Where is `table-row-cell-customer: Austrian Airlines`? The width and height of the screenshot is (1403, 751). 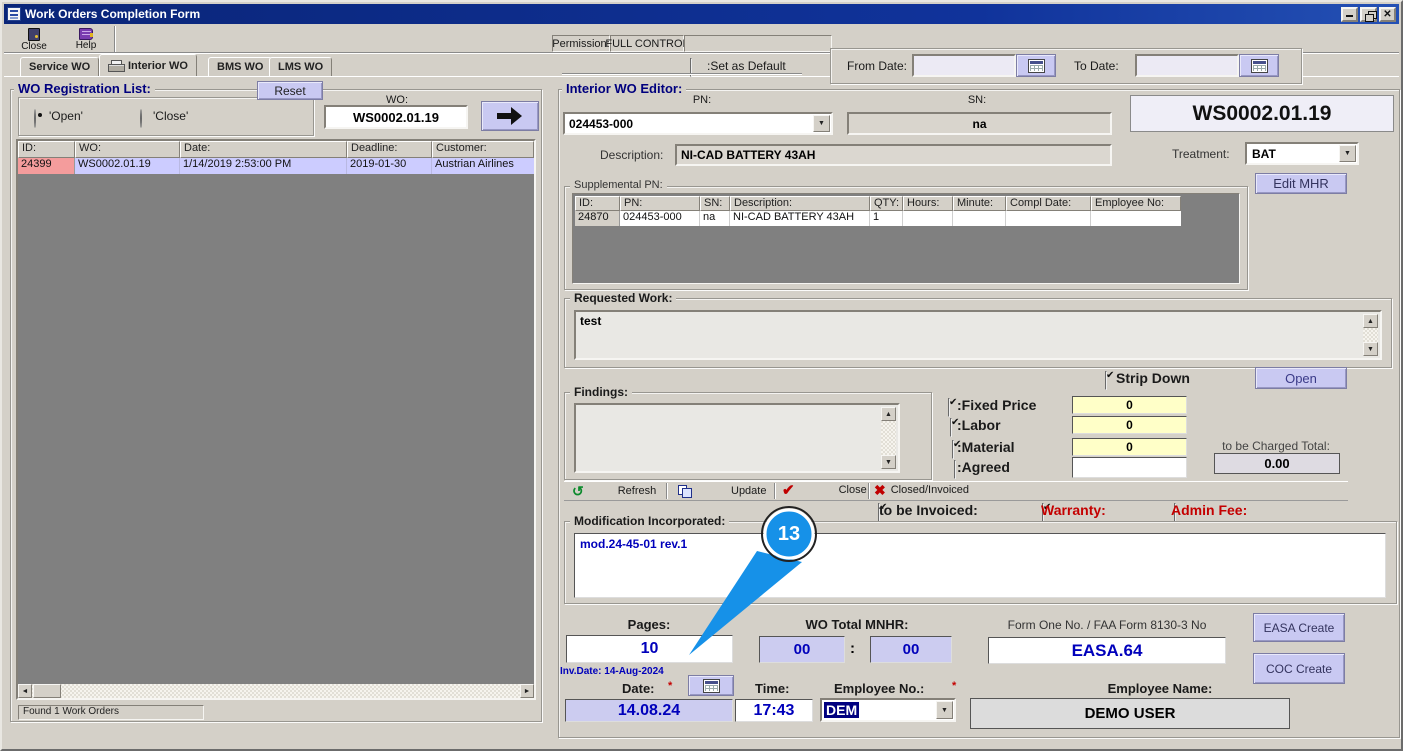 table-row-cell-customer: Austrian Airlines is located at coordinates (483, 166).